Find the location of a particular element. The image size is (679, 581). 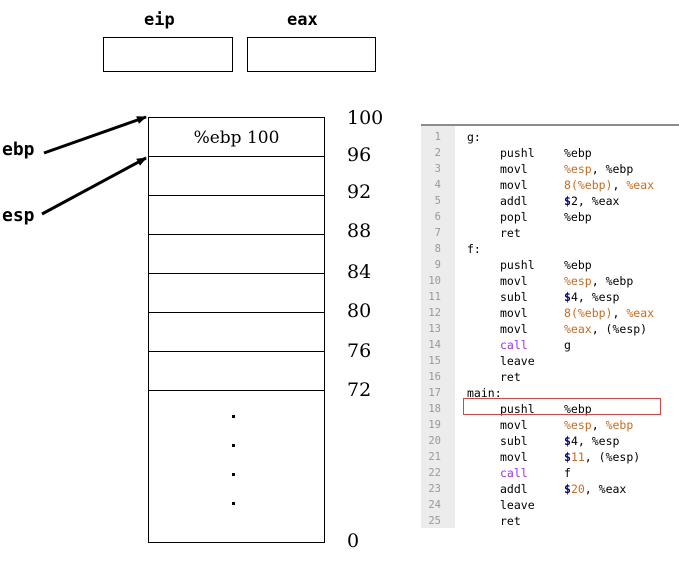

line-number: 19 is located at coordinates (434, 425).